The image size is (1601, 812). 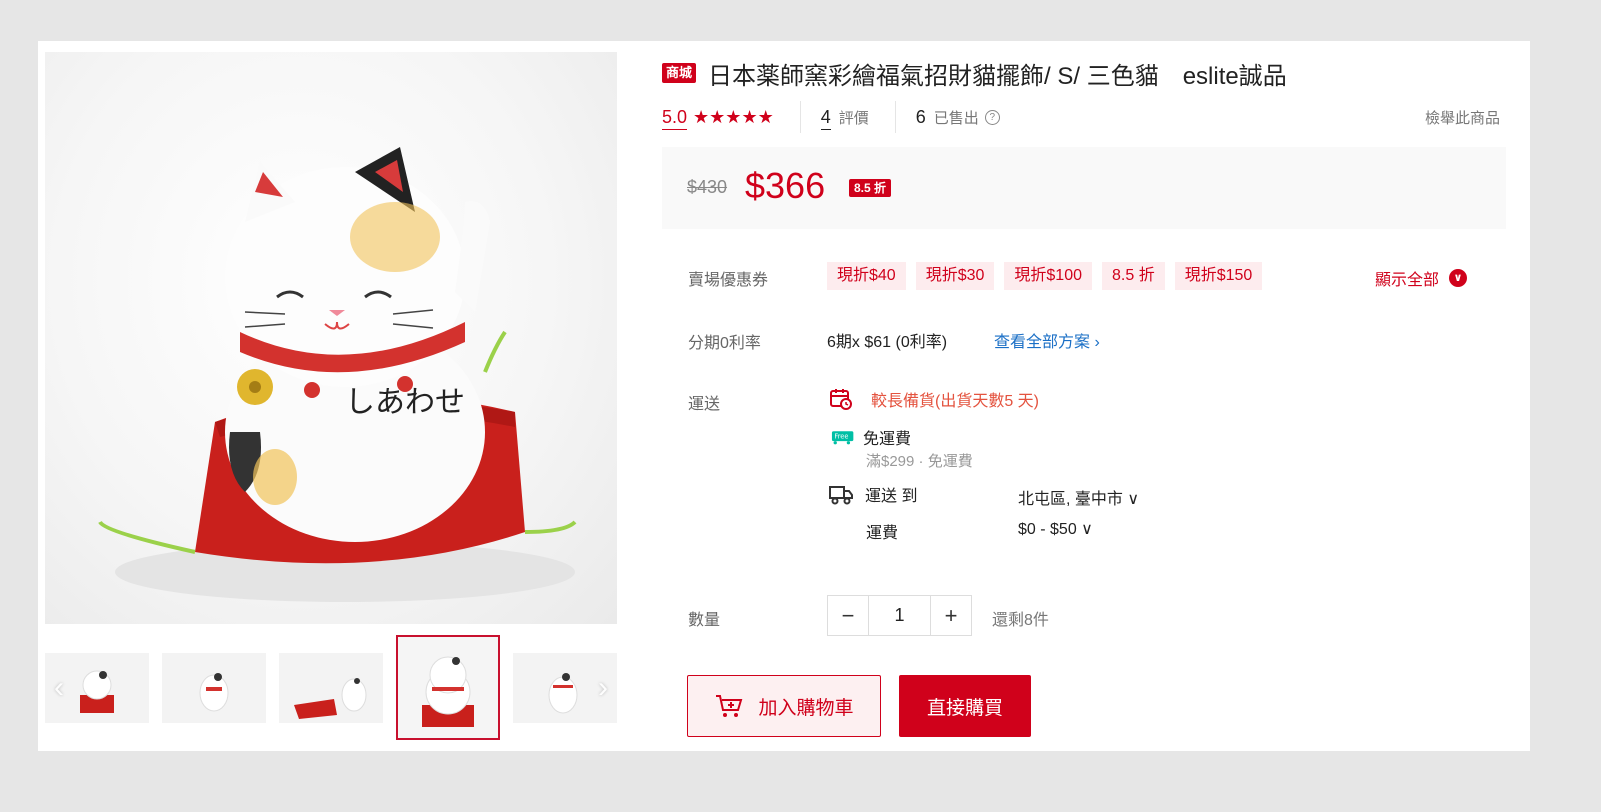 I want to click on free-shipping-condition: 滿$299 · 免運費, so click(x=919, y=461).